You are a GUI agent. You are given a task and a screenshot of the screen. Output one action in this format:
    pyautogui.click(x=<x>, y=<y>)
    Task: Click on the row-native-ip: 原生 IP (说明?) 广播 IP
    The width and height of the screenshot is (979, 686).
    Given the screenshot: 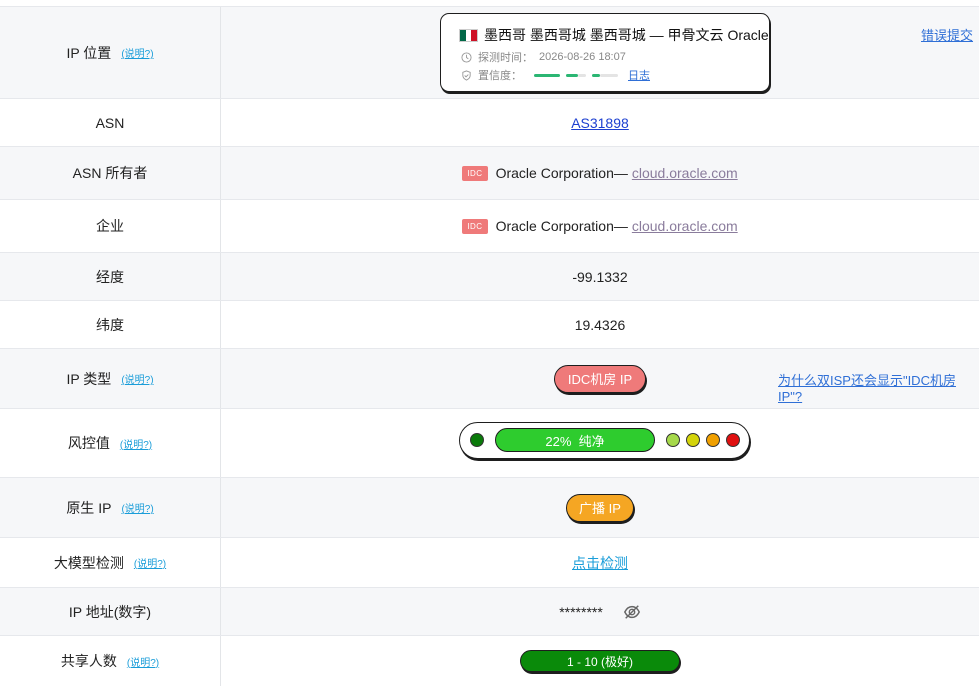 What is the action you would take?
    pyautogui.click(x=489, y=507)
    